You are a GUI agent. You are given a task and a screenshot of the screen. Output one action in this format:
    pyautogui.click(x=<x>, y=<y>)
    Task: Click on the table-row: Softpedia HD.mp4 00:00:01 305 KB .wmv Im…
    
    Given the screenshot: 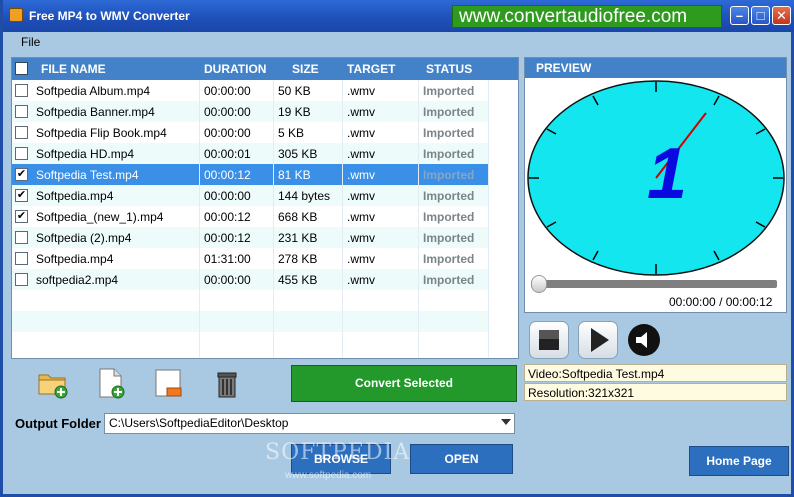 What is the action you would take?
    pyautogui.click(x=250, y=153)
    